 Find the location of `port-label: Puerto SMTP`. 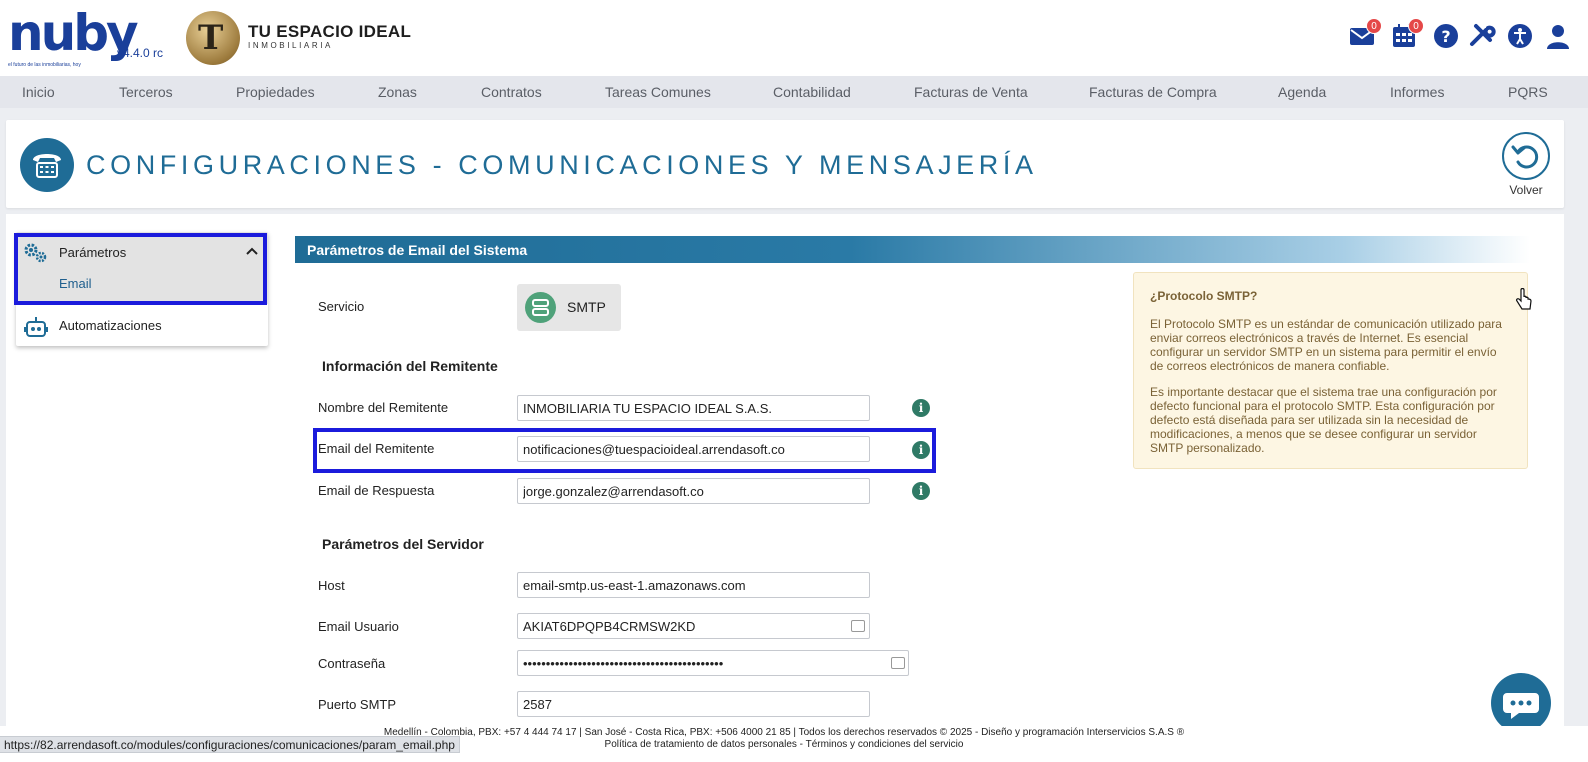

port-label: Puerto SMTP is located at coordinates (357, 704).